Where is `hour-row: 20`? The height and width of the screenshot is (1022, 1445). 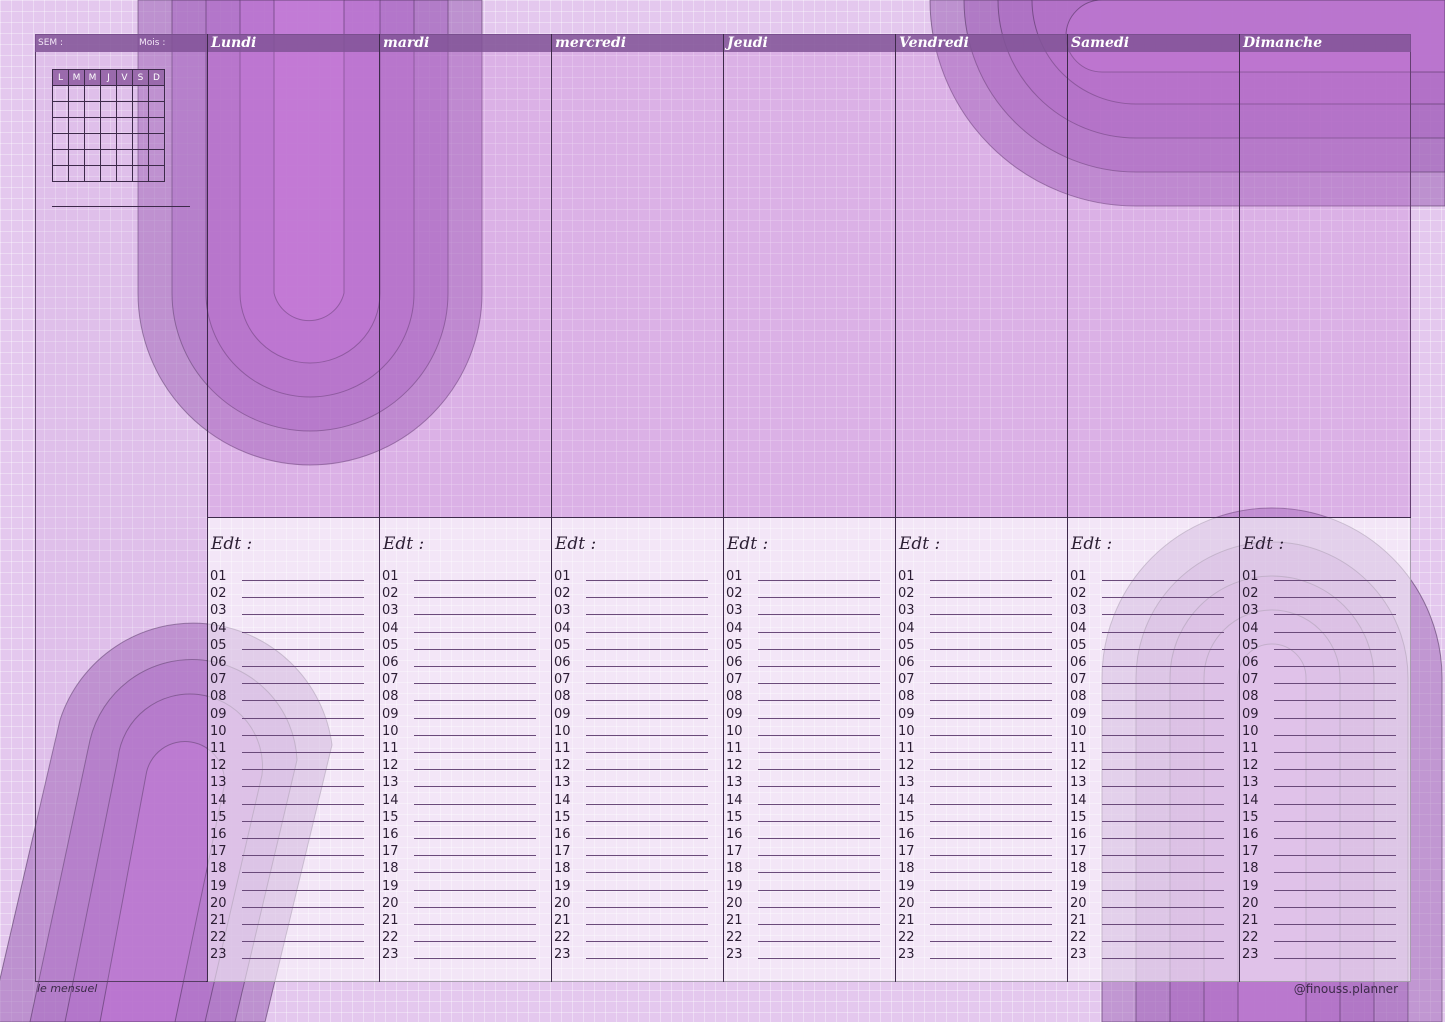 hour-row: 20 is located at coordinates (1147, 903).